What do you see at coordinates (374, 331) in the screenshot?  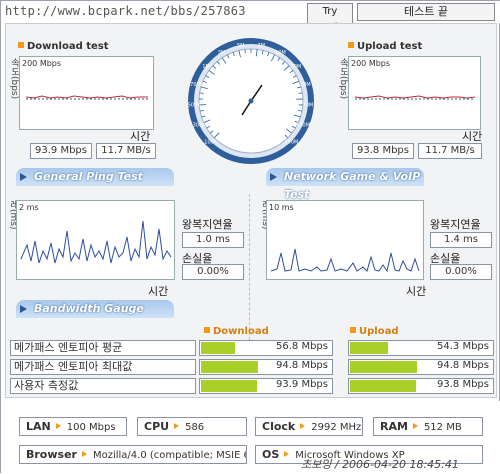 I see `bw-upload-header: Upload` at bounding box center [374, 331].